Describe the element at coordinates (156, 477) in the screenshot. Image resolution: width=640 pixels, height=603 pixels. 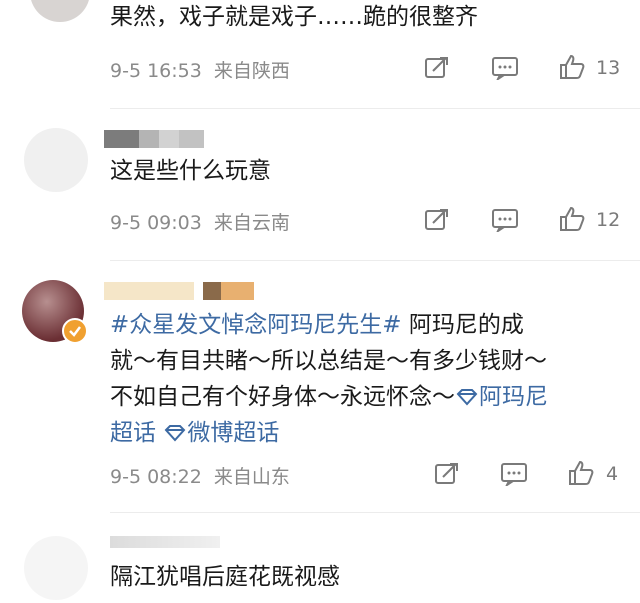
I see `comment-time: 9-5 08:22` at that location.